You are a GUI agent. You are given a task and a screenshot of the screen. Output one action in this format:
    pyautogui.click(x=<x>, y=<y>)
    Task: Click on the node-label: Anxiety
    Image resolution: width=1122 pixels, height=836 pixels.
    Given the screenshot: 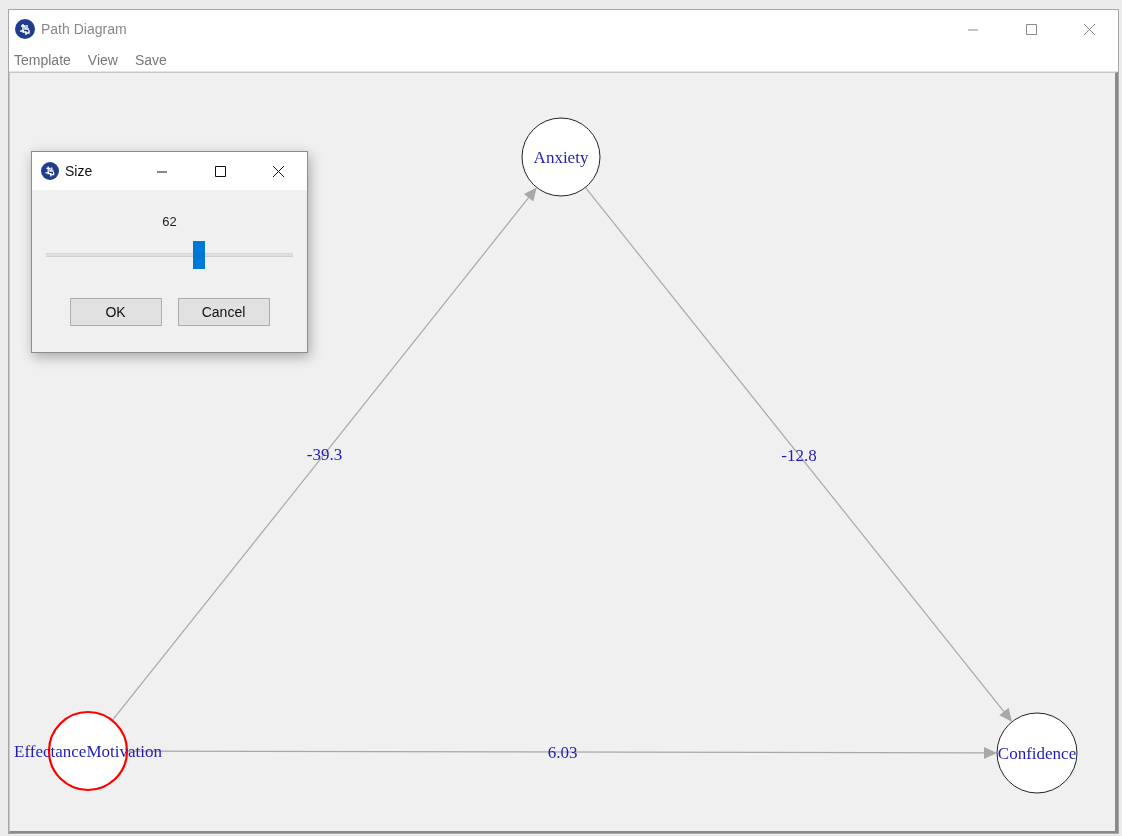 What is the action you would take?
    pyautogui.click(x=561, y=157)
    